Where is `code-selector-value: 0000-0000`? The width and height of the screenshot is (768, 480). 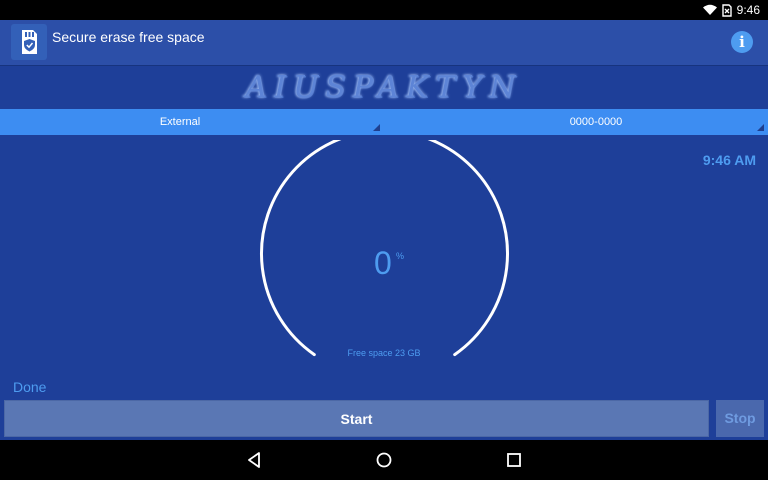
code-selector-value: 0000-0000 is located at coordinates (596, 122).